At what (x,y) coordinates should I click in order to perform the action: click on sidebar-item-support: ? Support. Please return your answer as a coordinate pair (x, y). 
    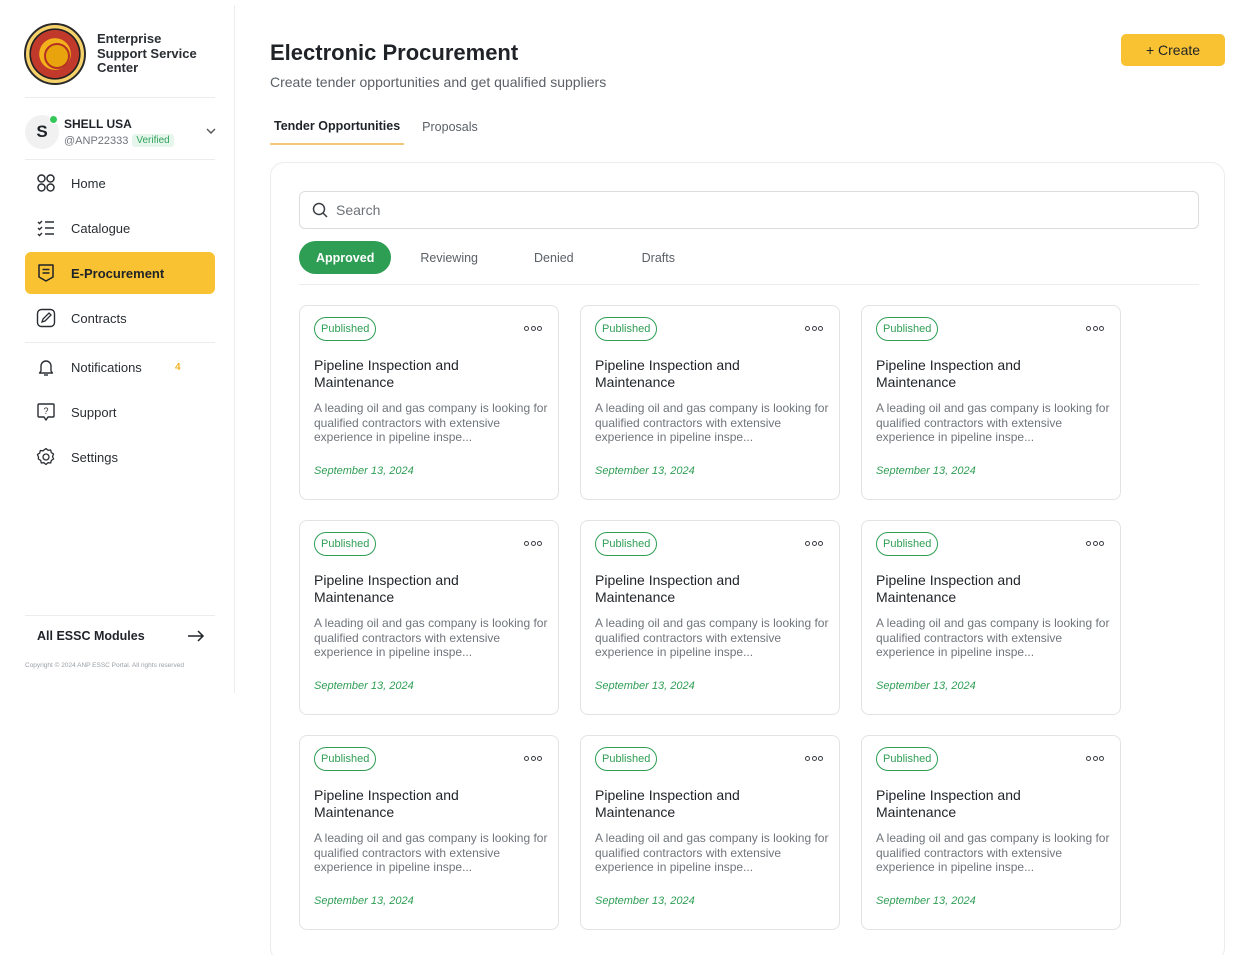
    Looking at the image, I should click on (120, 412).